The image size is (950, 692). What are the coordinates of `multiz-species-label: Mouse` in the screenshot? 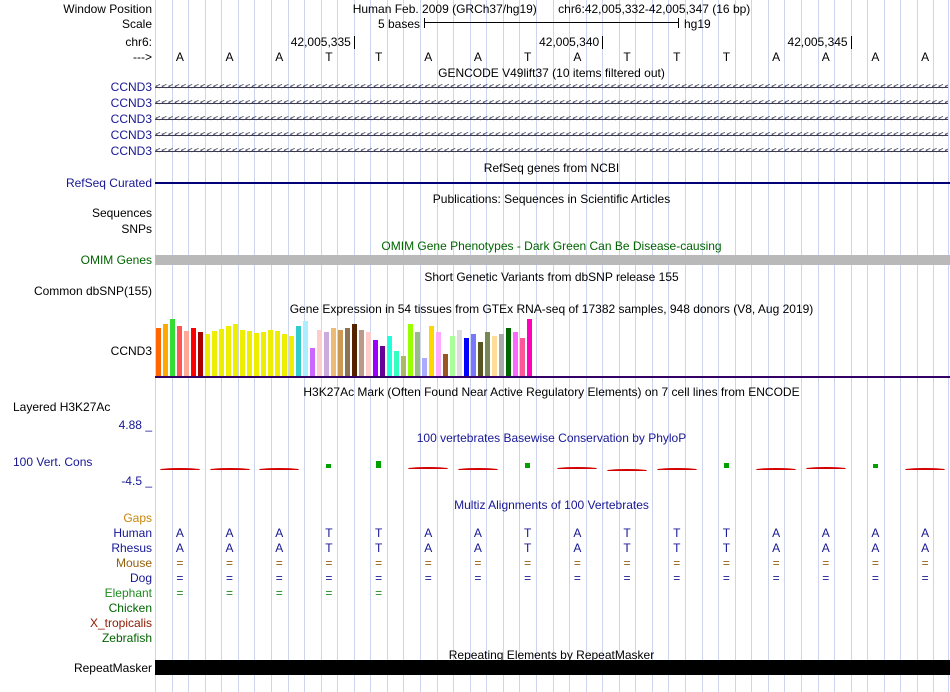 It's located at (76, 563).